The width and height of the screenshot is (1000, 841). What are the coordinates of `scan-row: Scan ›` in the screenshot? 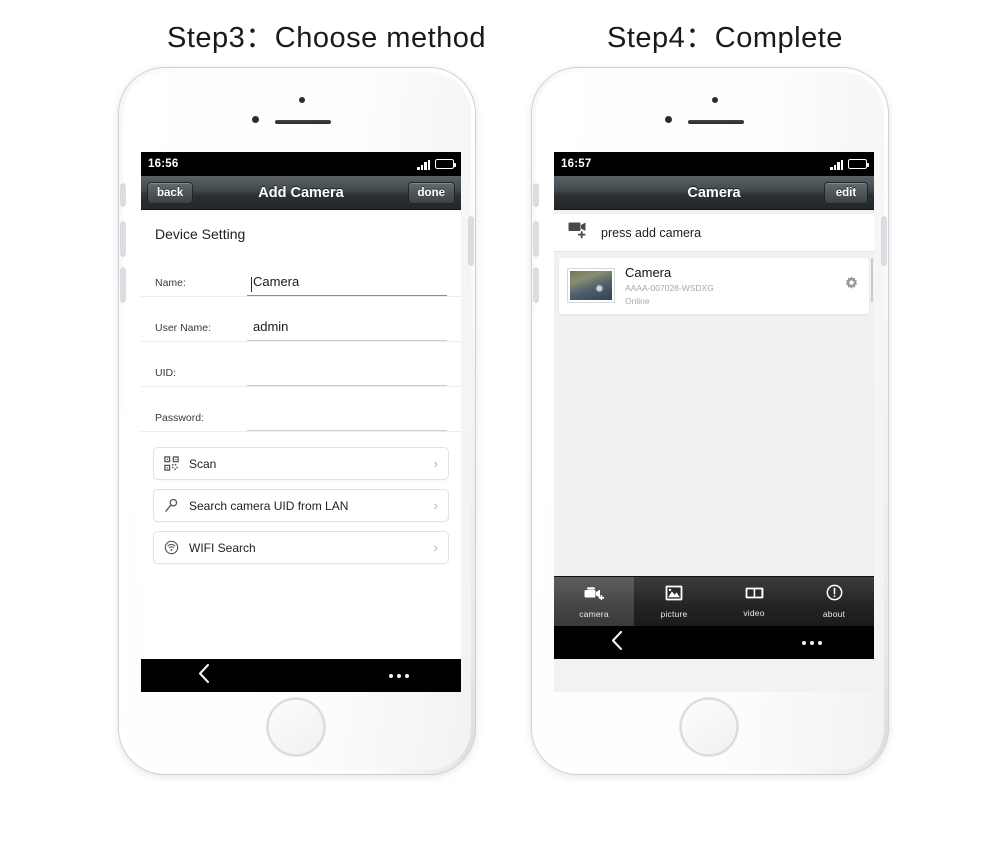 It's located at (301, 463).